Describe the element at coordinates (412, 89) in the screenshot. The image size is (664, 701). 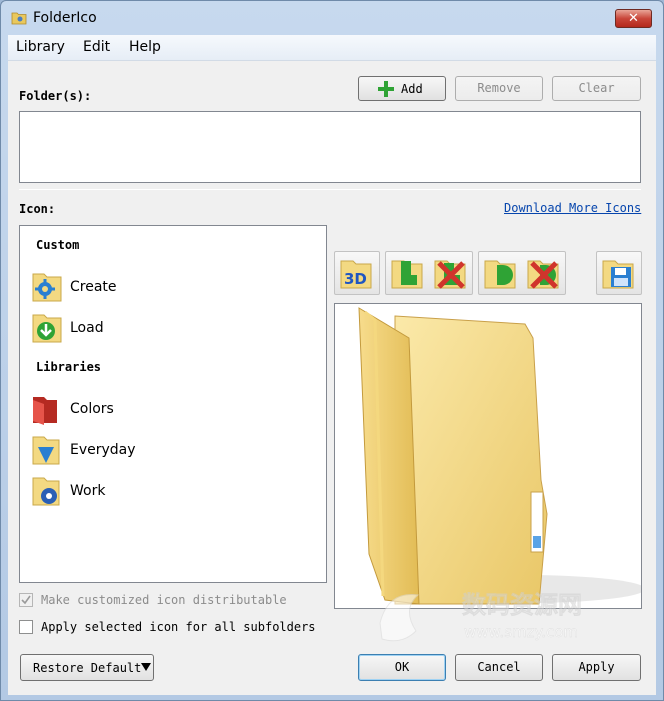
I see `add-label: Add` at that location.